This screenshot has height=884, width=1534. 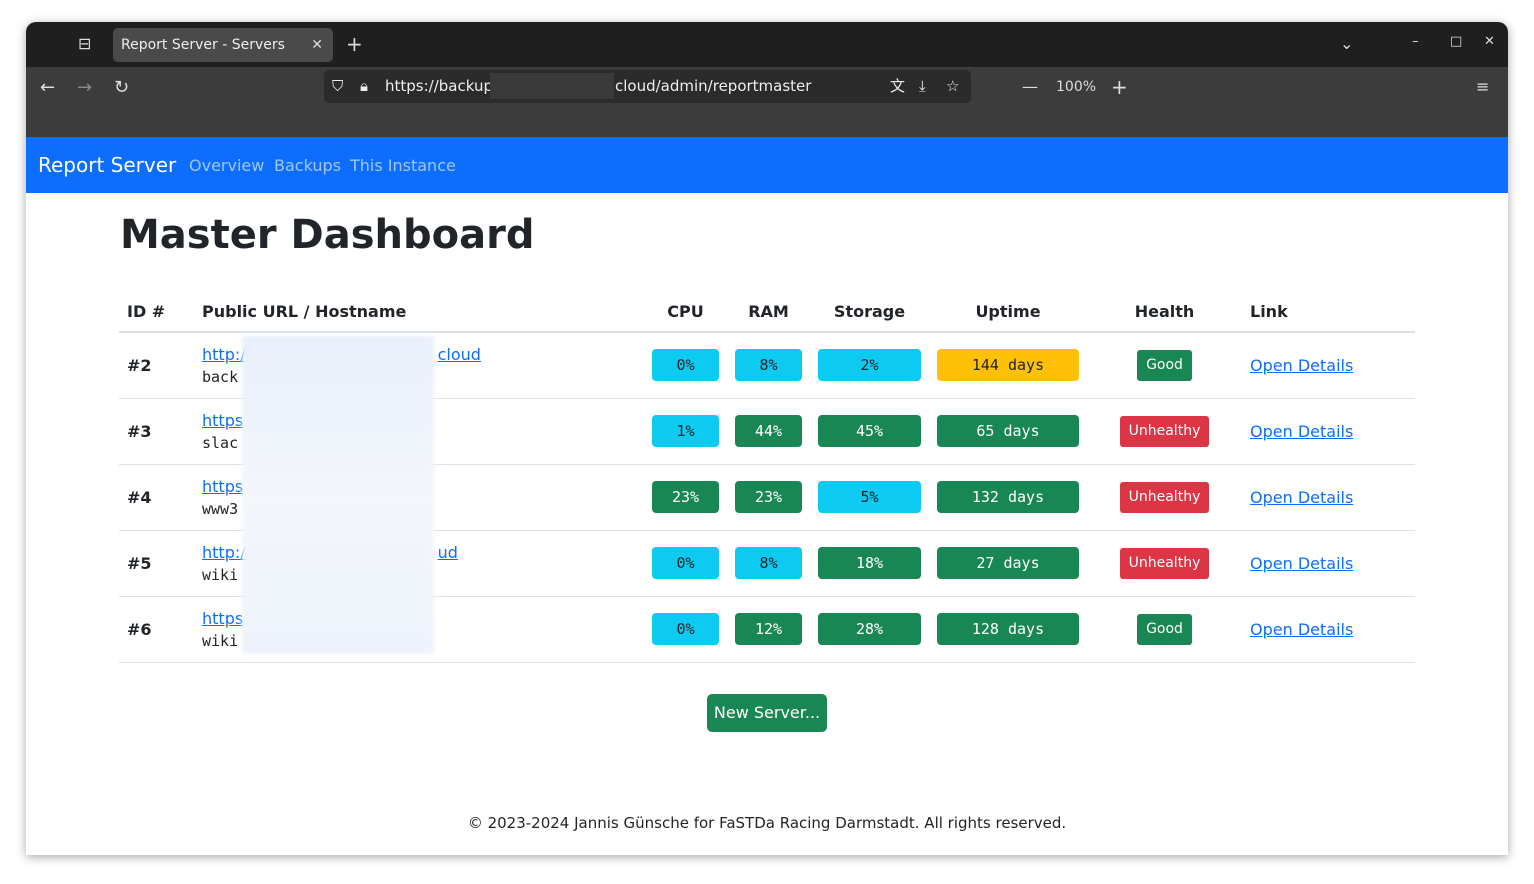 What do you see at coordinates (156, 629) in the screenshot?
I see `server-id: #6` at bounding box center [156, 629].